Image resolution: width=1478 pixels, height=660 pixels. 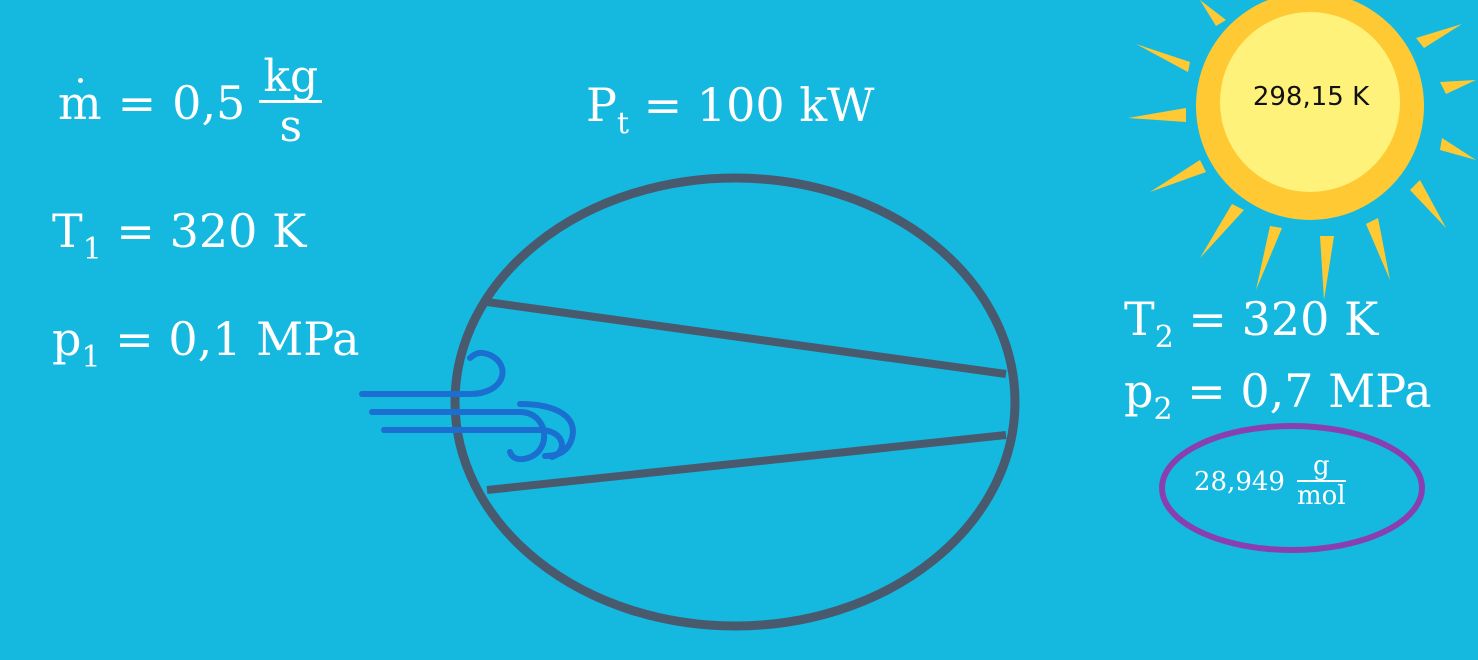 What do you see at coordinates (1311, 97) in the screenshot?
I see `ambient-temperature-label: 298,15 K` at bounding box center [1311, 97].